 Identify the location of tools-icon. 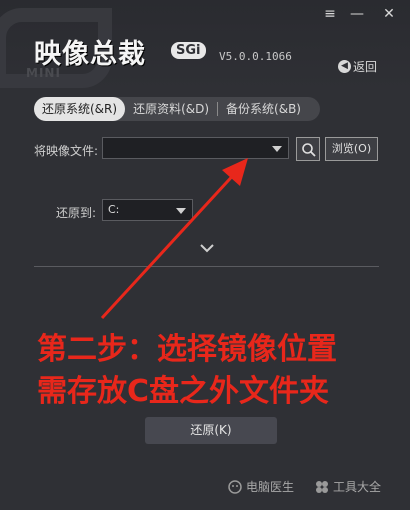
(322, 486).